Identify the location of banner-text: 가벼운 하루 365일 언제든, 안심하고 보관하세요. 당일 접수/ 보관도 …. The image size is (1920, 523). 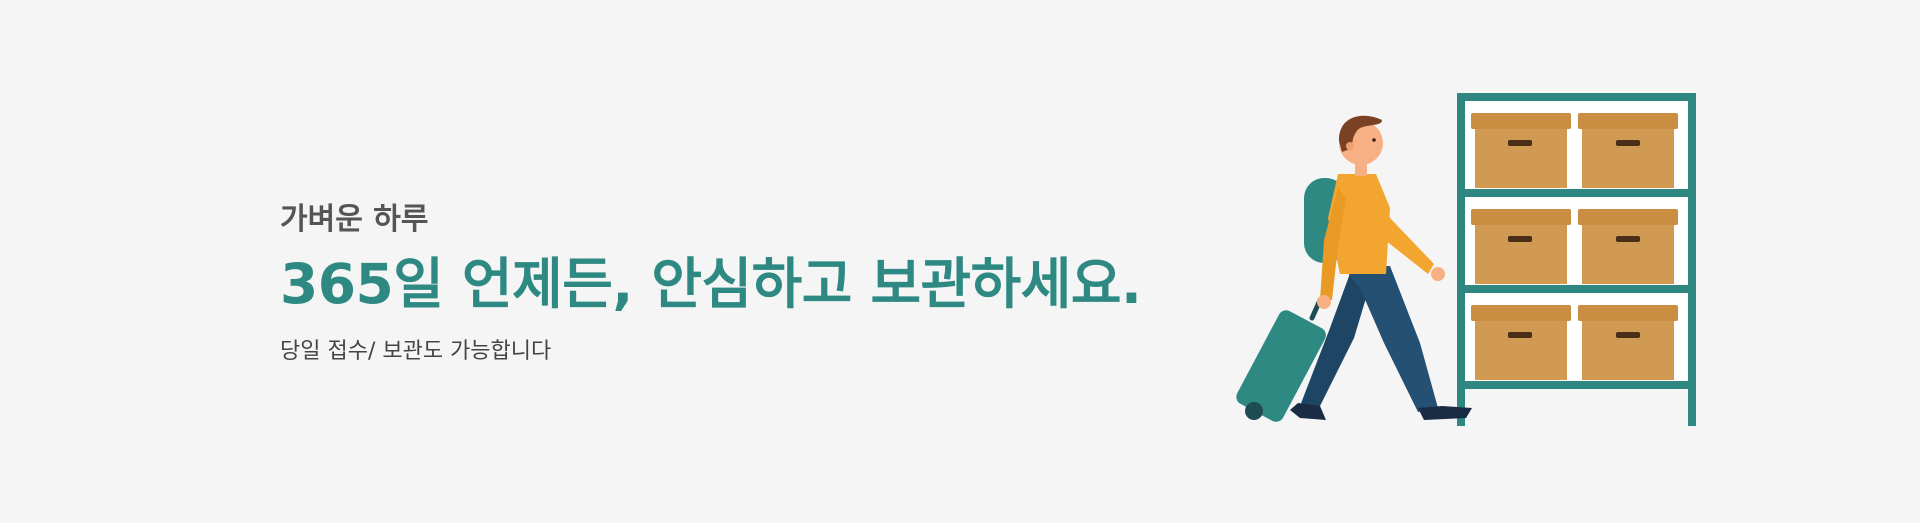
(711, 284).